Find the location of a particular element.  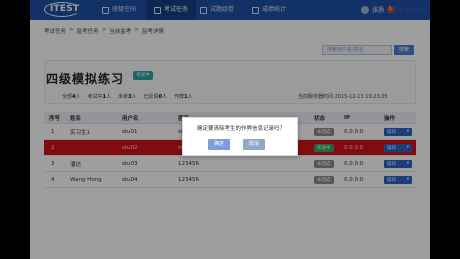

confirm-dialog: 确定要清除考生的作弊信息记录吗？ 确定 取消 is located at coordinates (240, 136).